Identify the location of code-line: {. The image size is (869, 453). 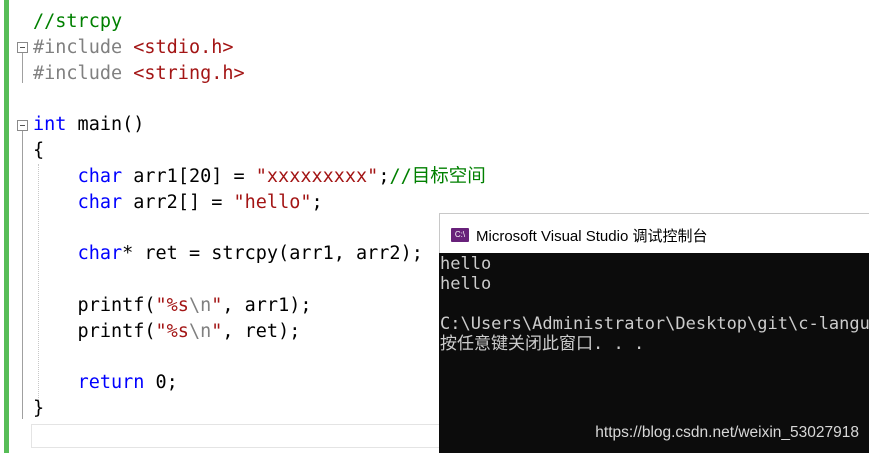
(259, 151).